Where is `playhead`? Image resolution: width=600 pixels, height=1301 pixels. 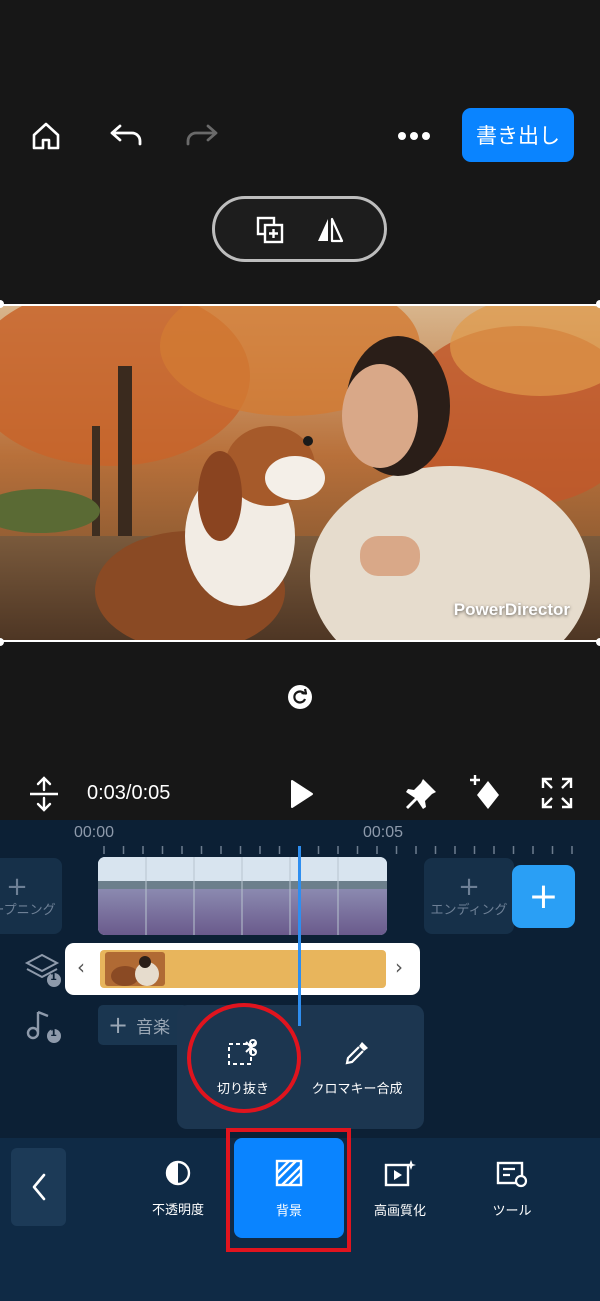
playhead is located at coordinates (299, 936).